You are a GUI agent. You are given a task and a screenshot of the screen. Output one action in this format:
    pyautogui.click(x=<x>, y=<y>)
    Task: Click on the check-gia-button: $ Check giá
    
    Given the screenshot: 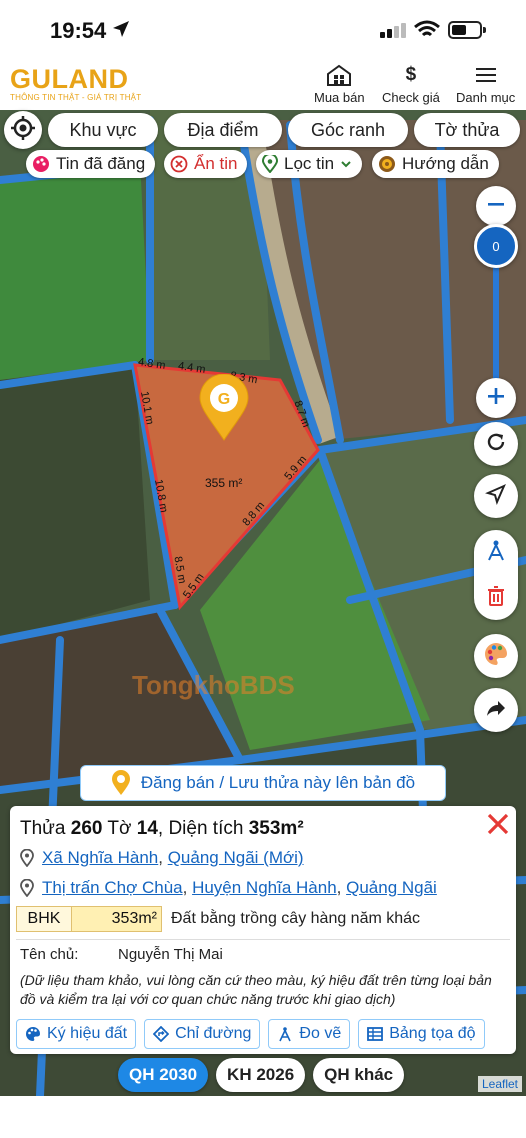 What is the action you would take?
    pyautogui.click(x=411, y=84)
    